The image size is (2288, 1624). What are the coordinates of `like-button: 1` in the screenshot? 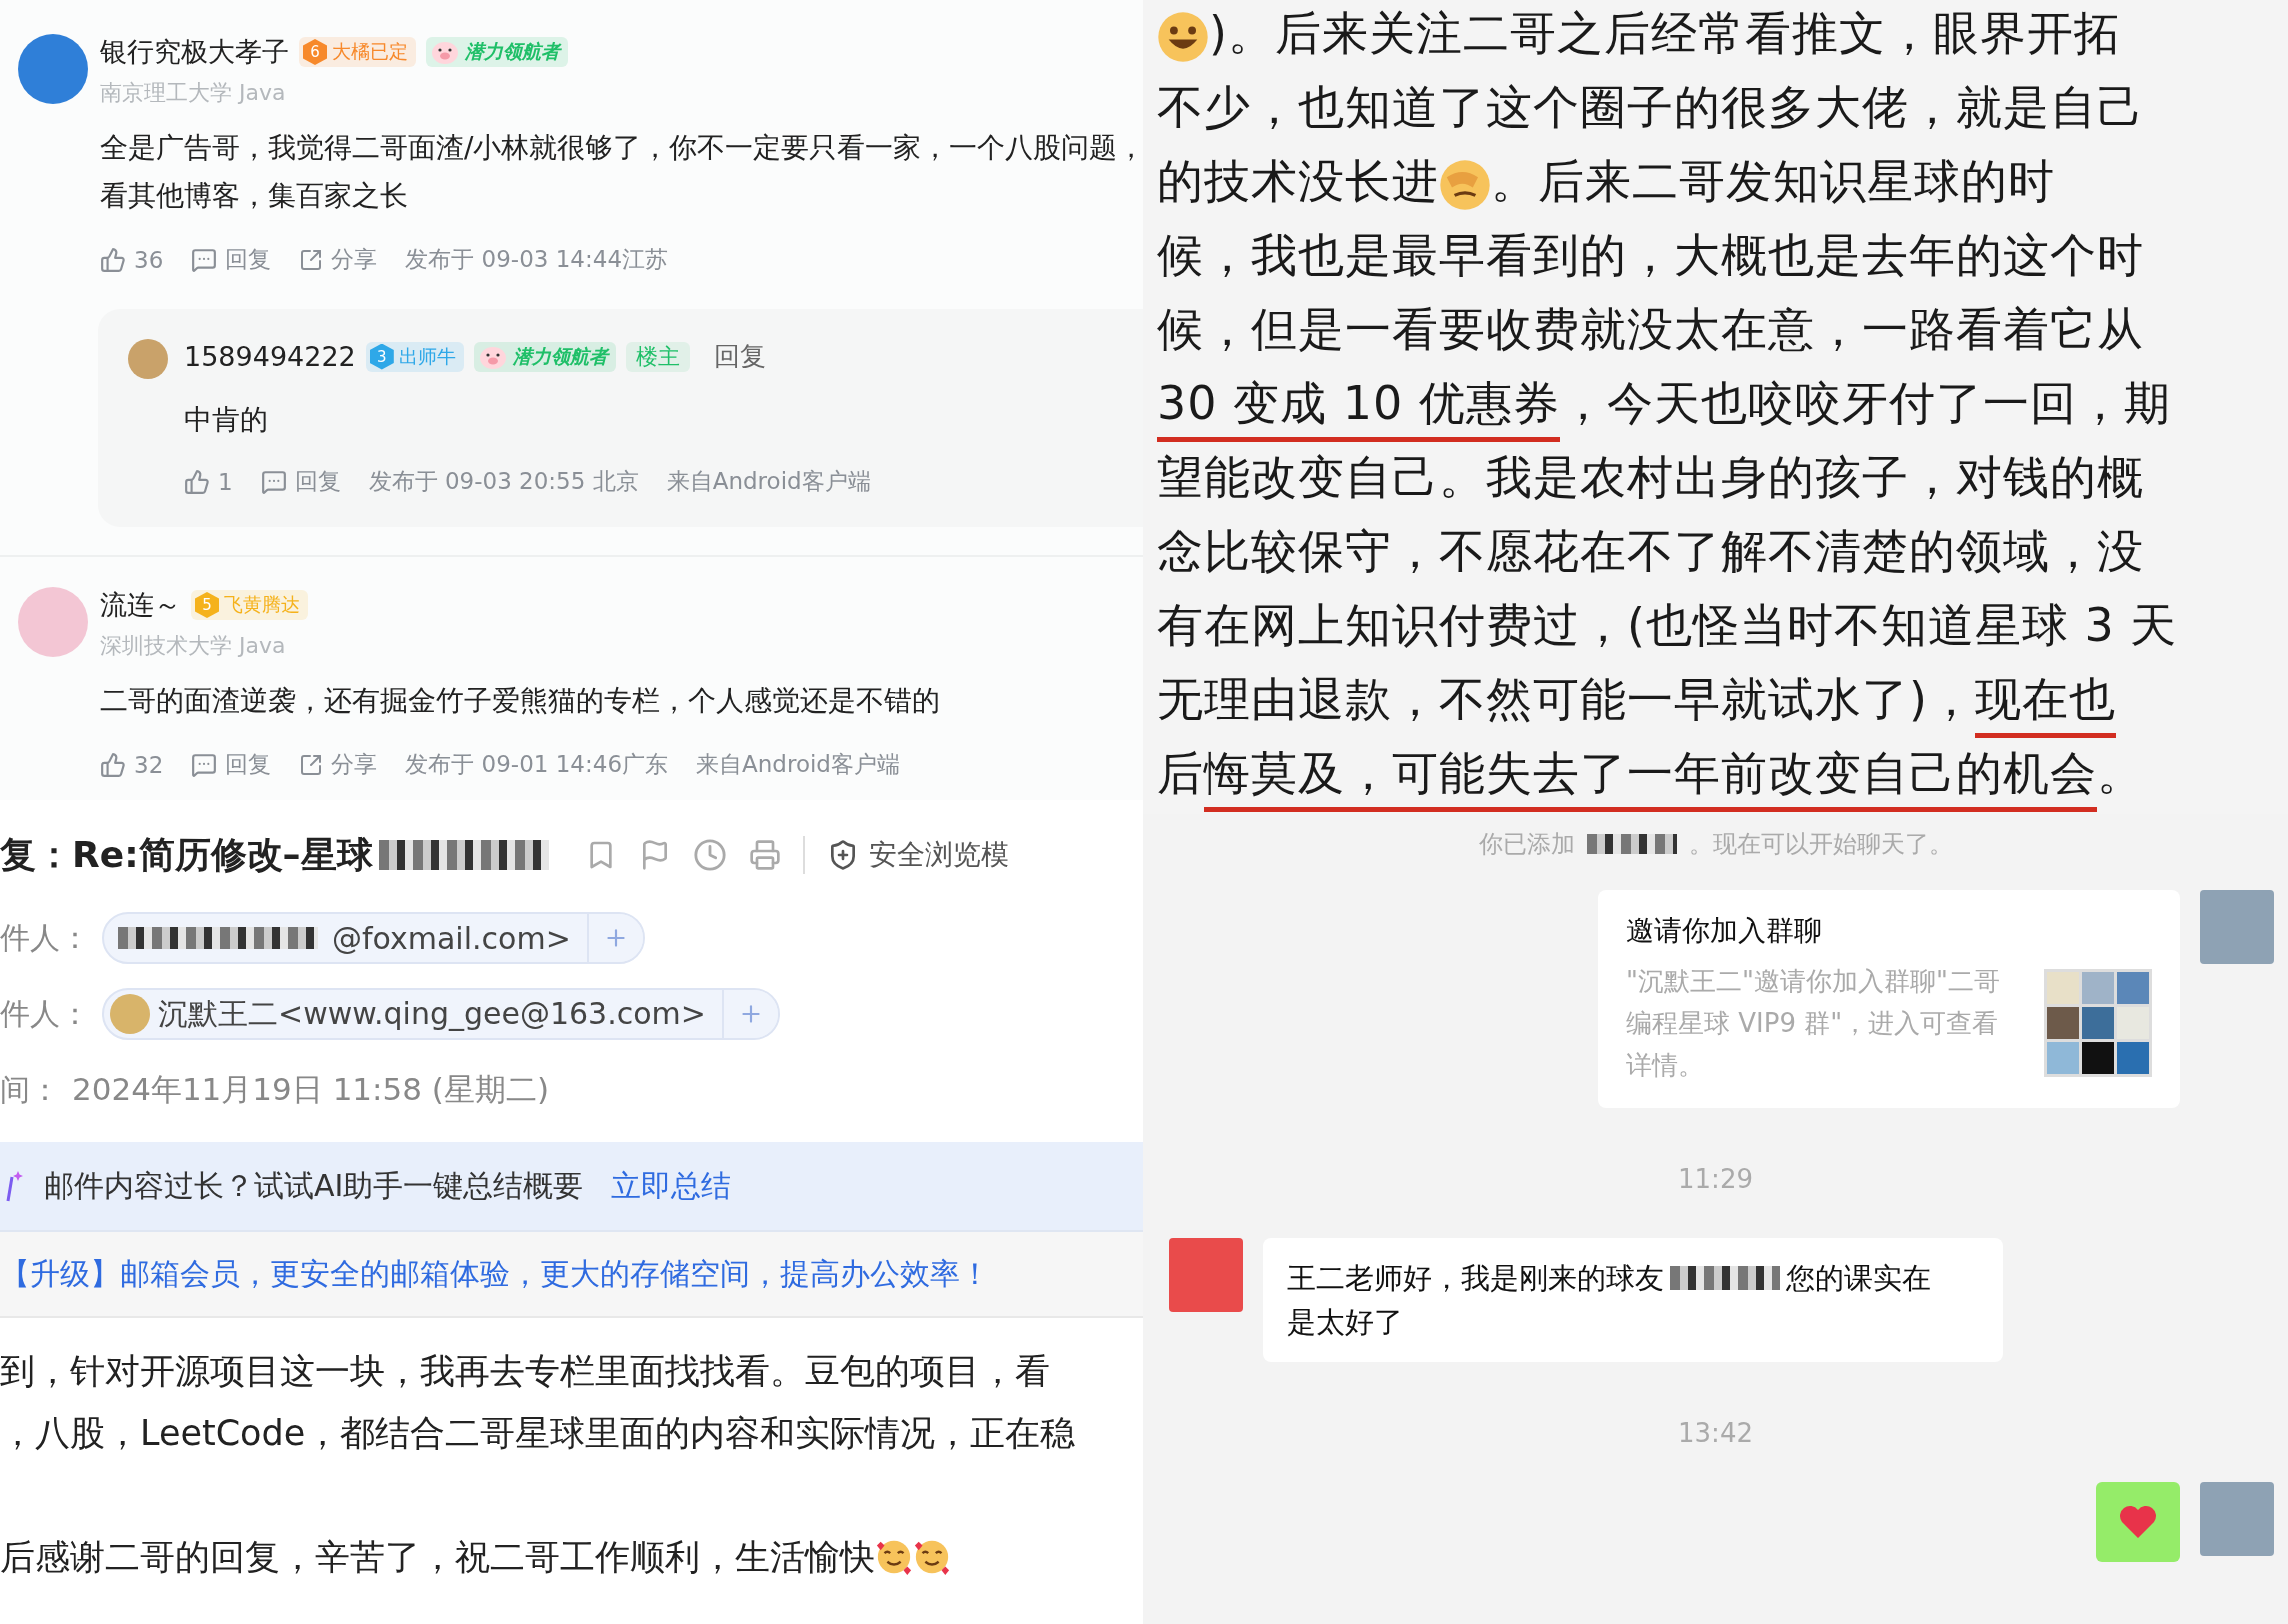 It's located at (208, 481).